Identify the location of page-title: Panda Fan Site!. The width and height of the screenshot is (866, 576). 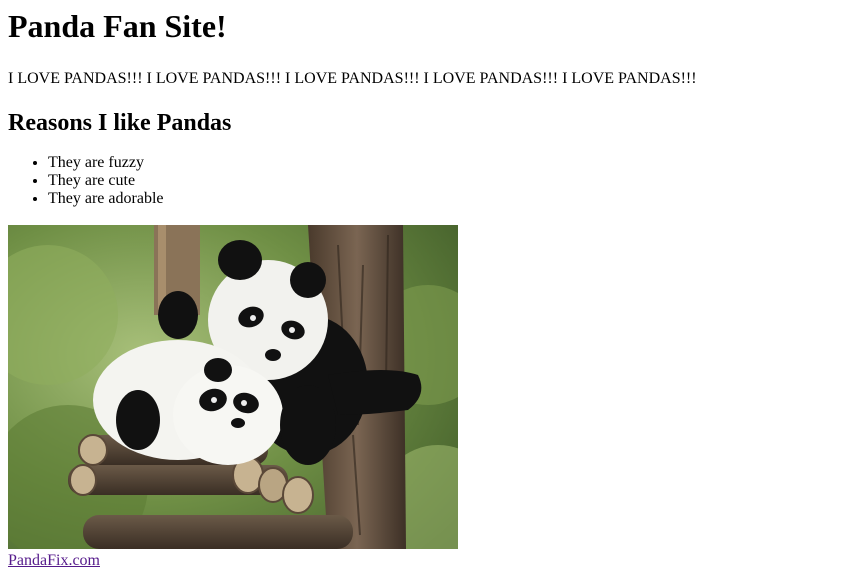
(117, 26).